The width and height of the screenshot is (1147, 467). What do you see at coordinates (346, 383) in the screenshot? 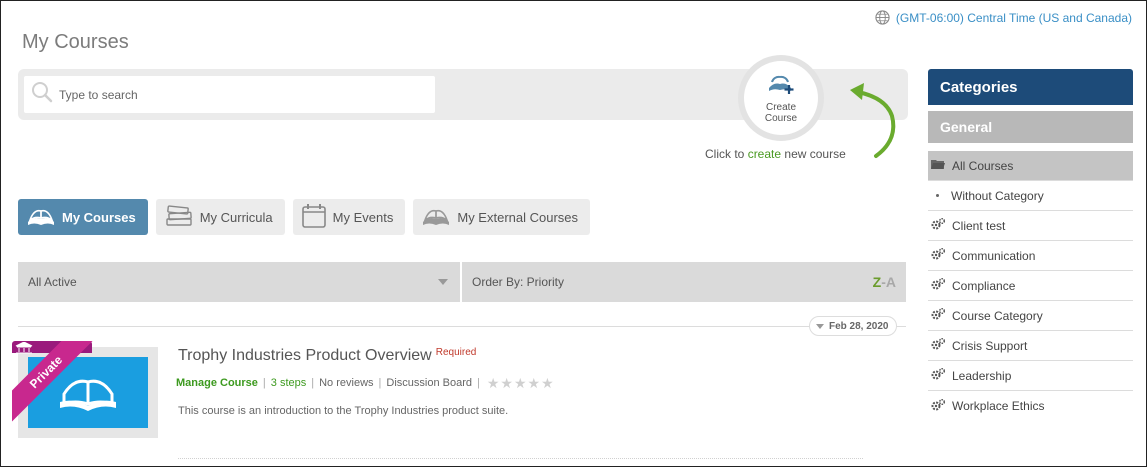
I see `reviews-text: No reviews` at bounding box center [346, 383].